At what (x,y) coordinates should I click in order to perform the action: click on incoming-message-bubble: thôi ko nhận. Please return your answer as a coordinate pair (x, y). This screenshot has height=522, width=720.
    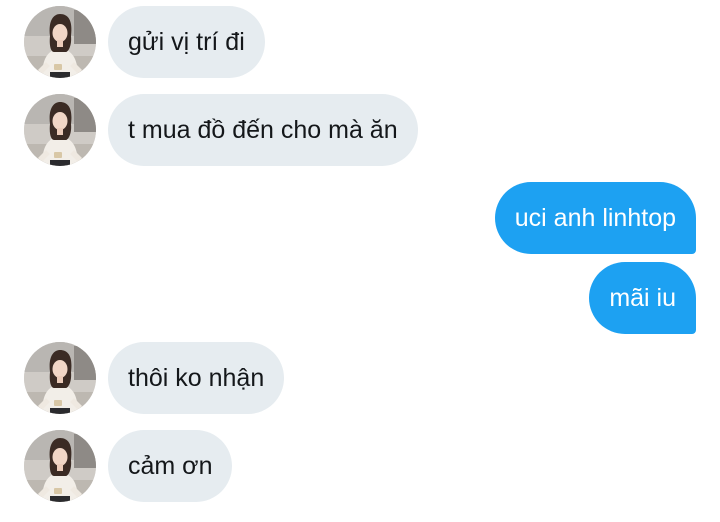
    Looking at the image, I should click on (196, 378).